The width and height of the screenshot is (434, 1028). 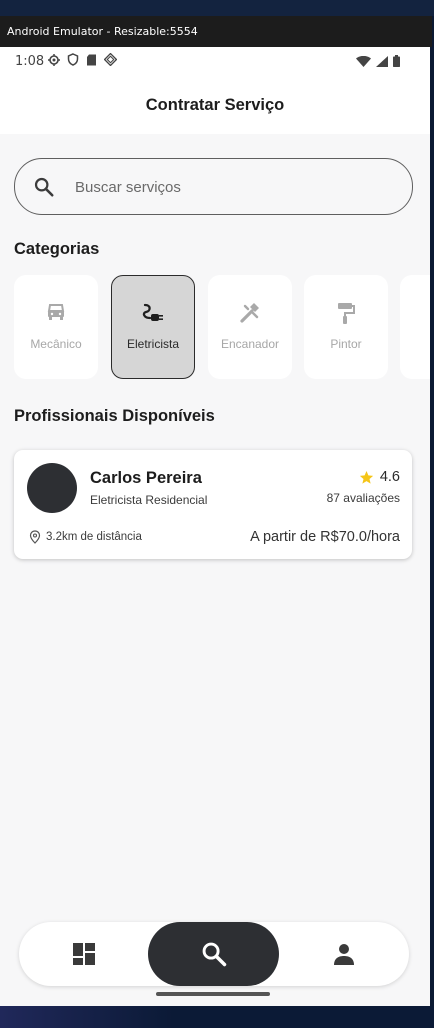 I want to click on shield-icon, so click(x=73, y=59).